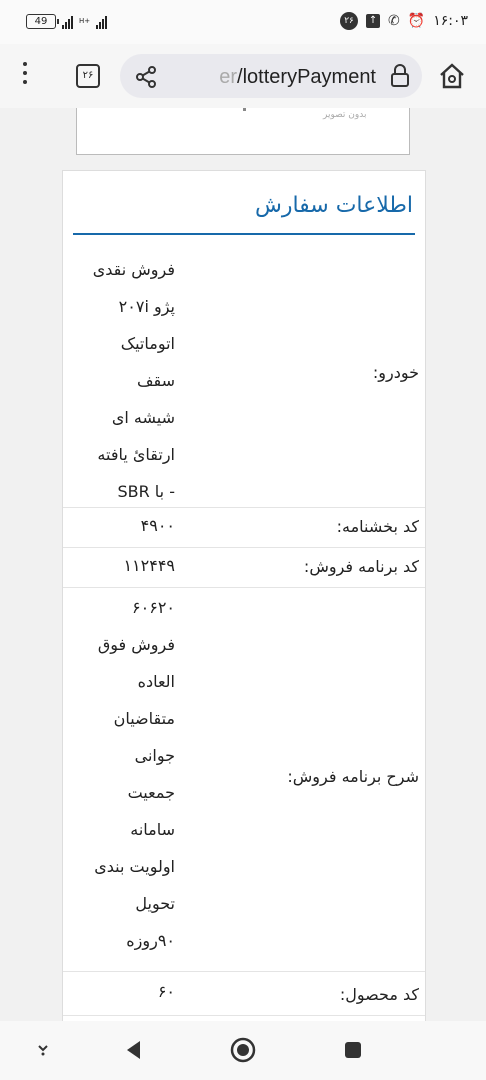 This screenshot has height=1080, width=486. What do you see at coordinates (133, 269) in the screenshot?
I see `value-line: فروش نقدی` at bounding box center [133, 269].